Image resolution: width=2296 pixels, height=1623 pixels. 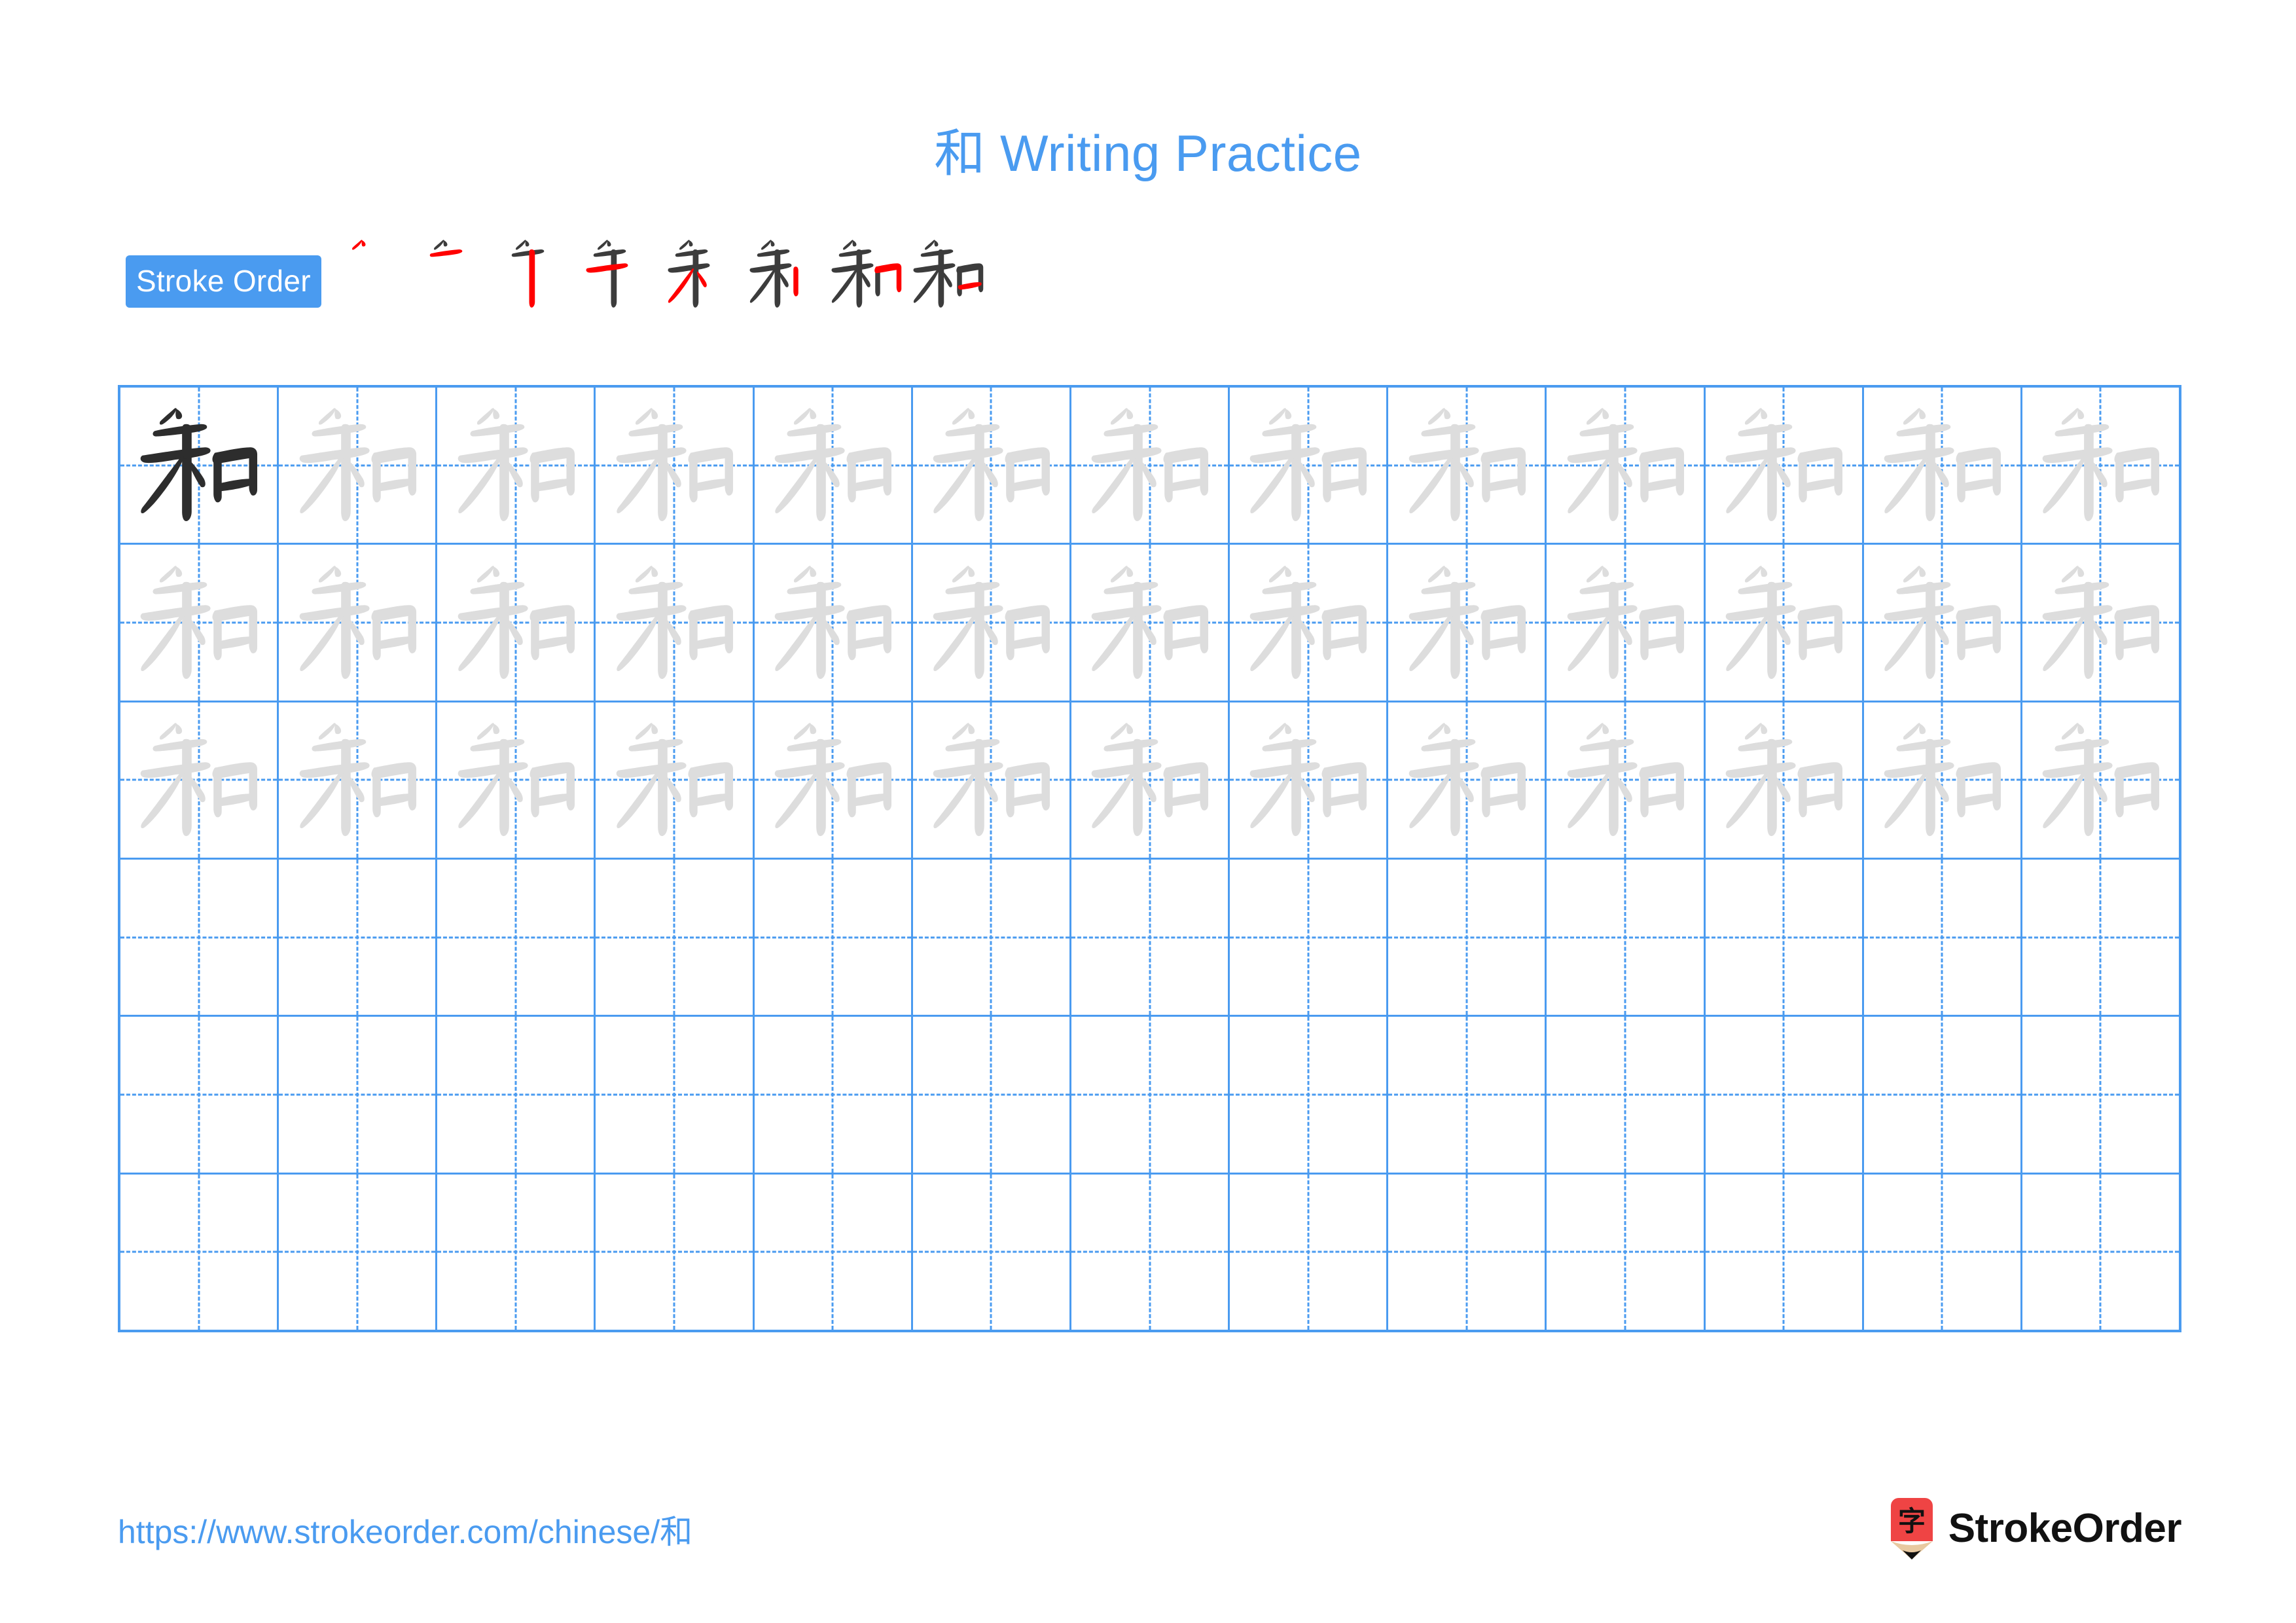 What do you see at coordinates (1911, 1528) in the screenshot?
I see `pencil-logo-icon: 字` at bounding box center [1911, 1528].